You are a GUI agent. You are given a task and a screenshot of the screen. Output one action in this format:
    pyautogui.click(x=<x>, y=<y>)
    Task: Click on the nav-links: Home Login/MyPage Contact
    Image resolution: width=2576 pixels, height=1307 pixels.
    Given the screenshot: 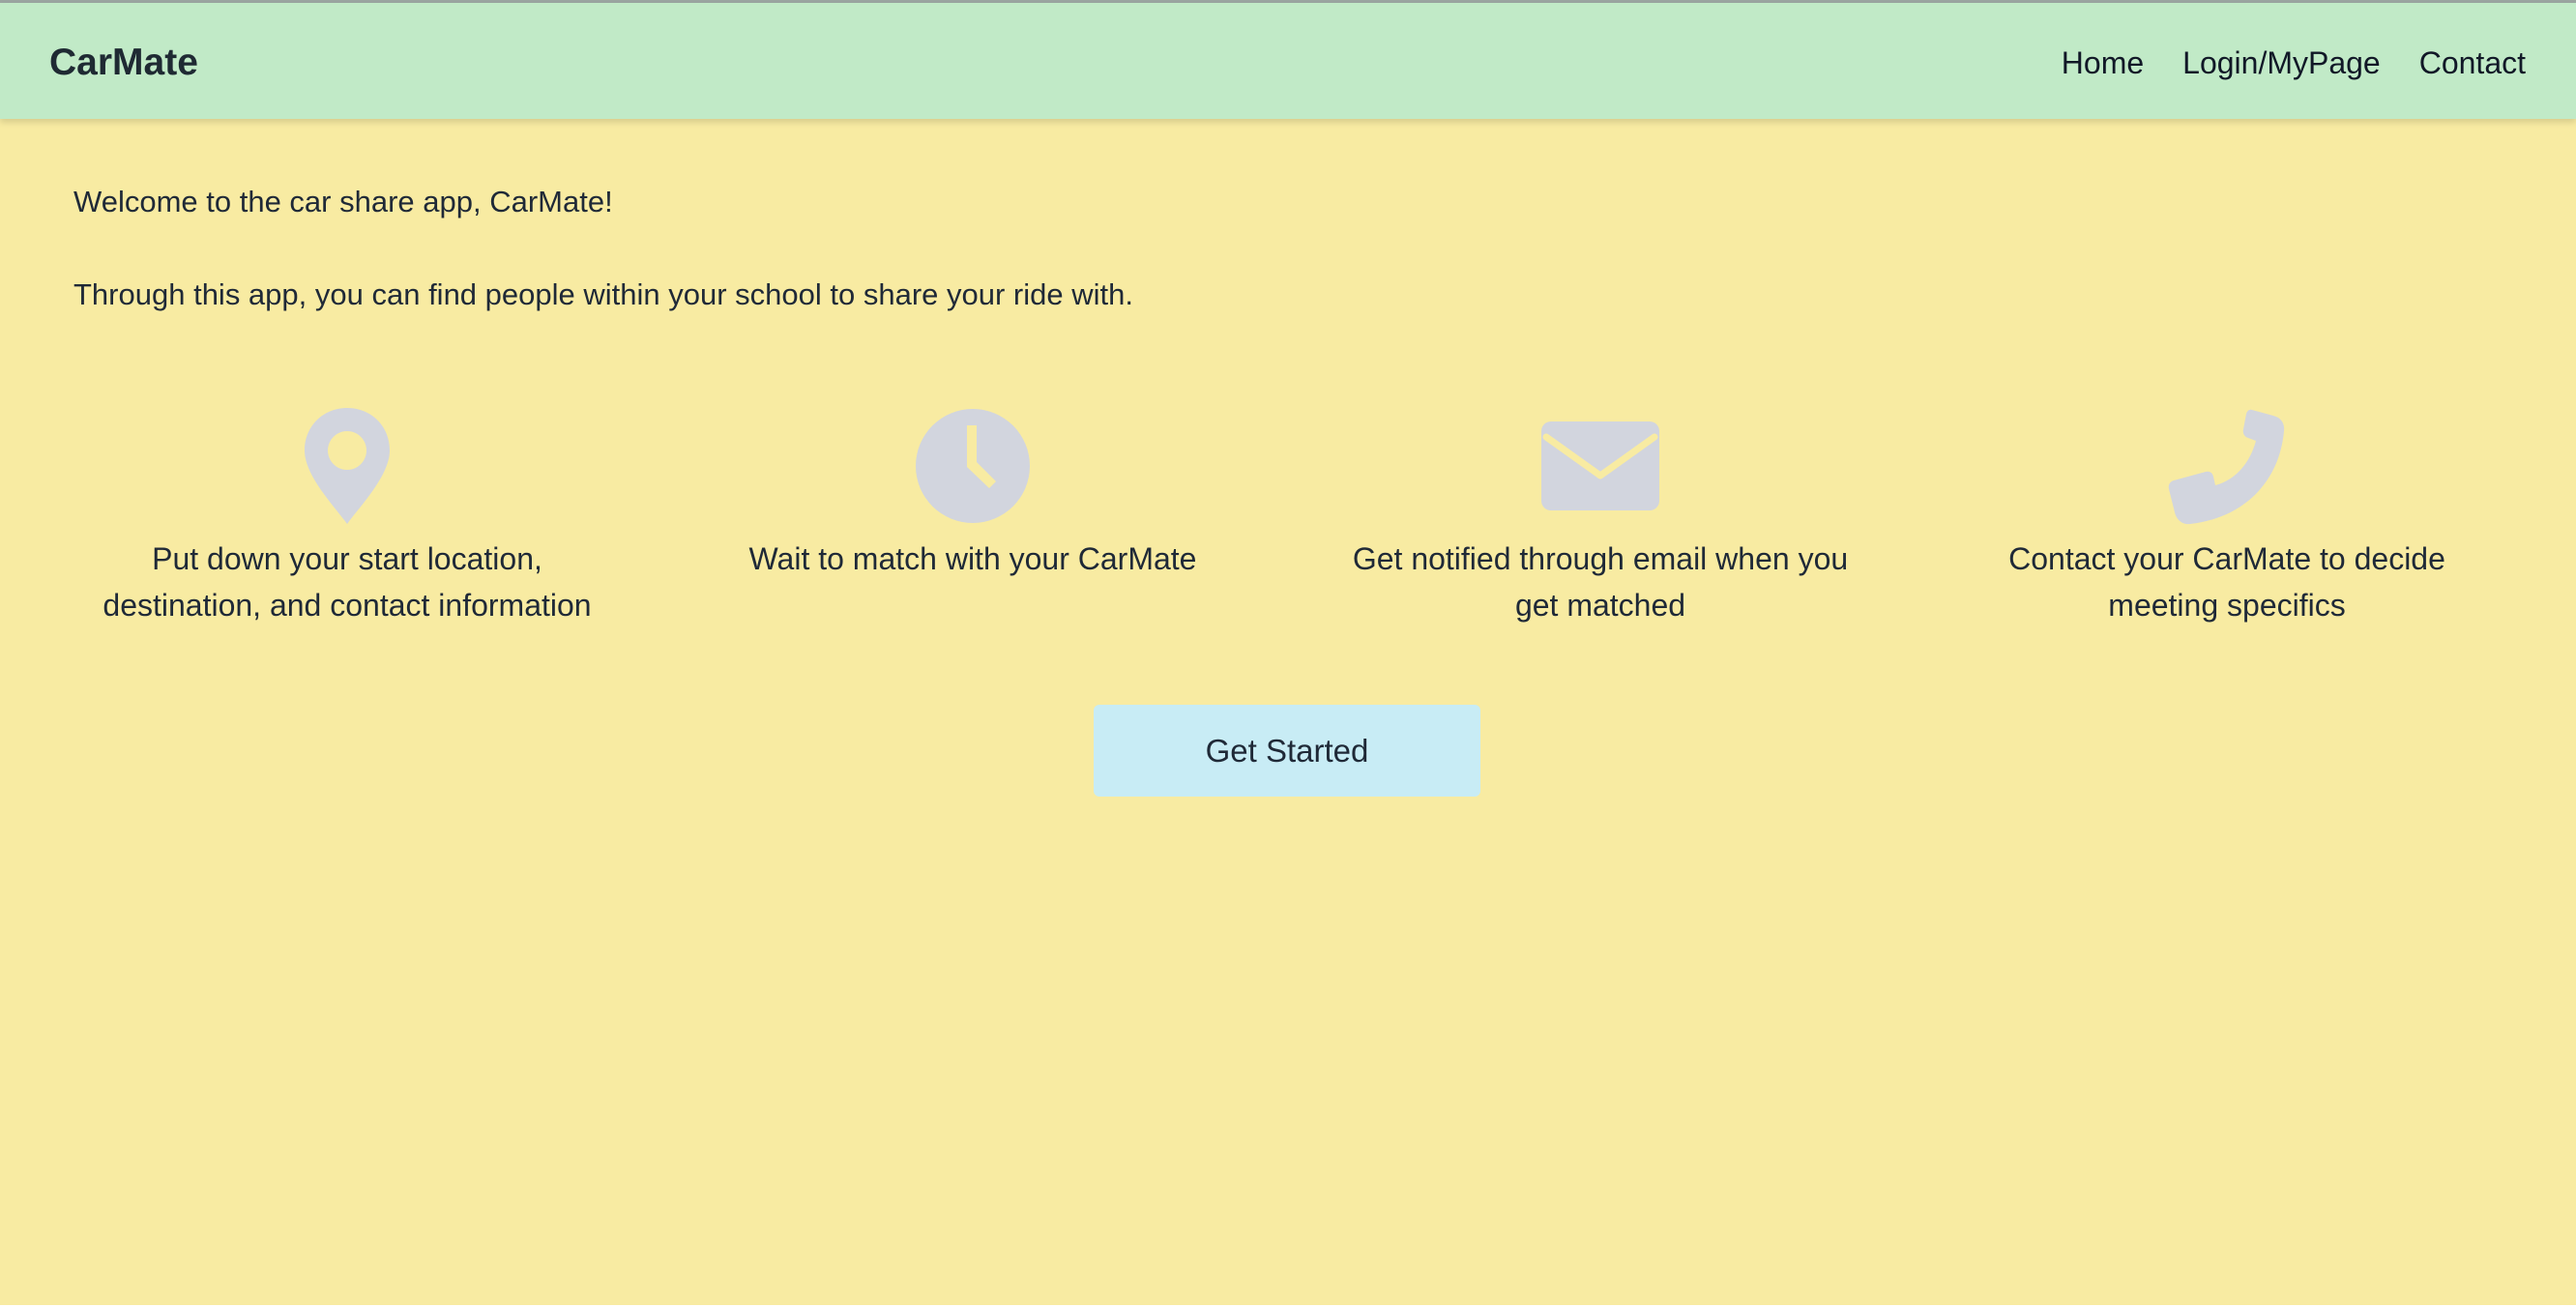 What is the action you would take?
    pyautogui.click(x=2294, y=63)
    